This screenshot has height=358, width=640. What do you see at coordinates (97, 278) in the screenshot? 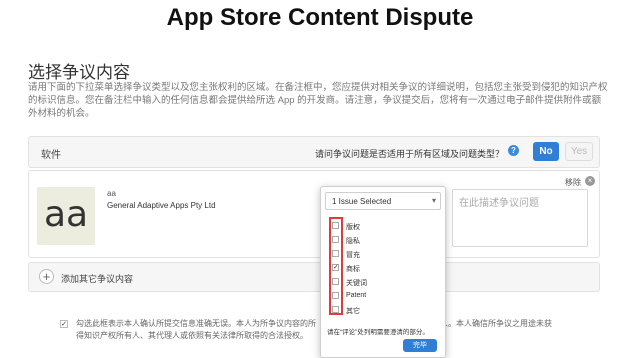
I see `add-dispute-label: 添加其它争议内容` at bounding box center [97, 278].